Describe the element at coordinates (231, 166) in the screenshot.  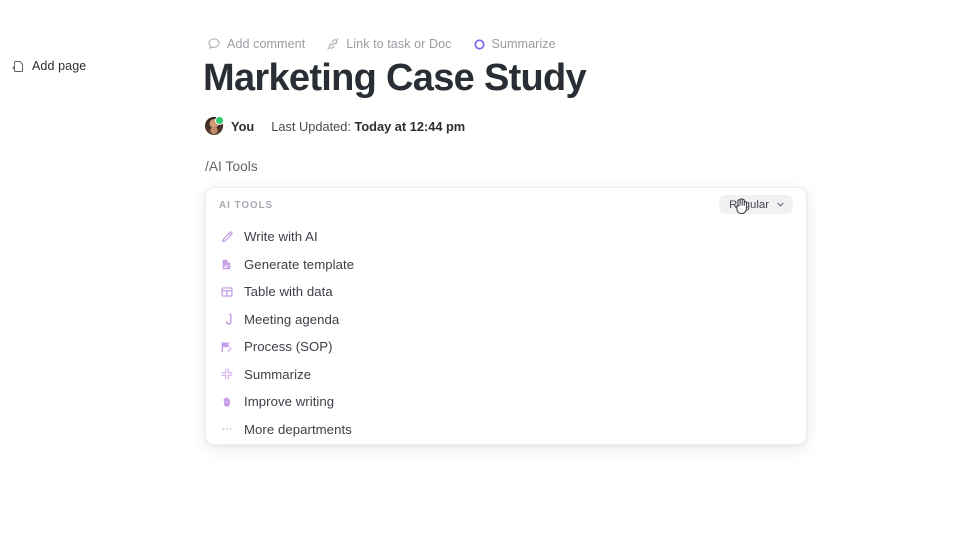
I see `slash-command-text: /AI Tools` at that location.